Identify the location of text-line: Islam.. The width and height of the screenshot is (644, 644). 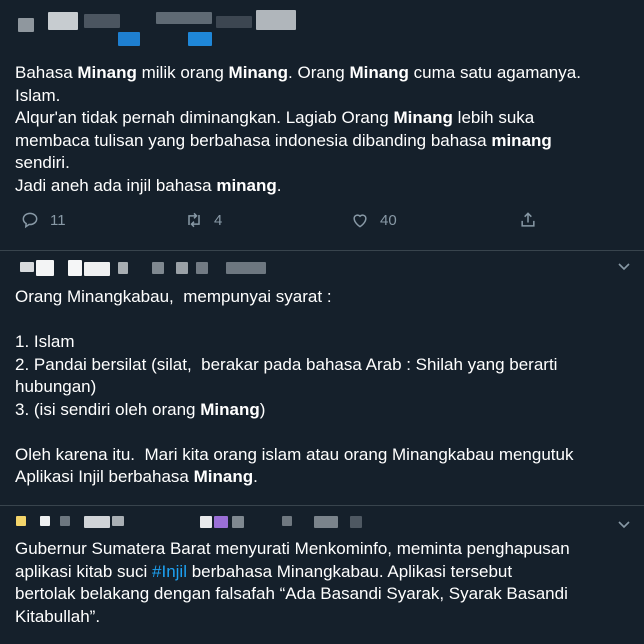
(325, 96).